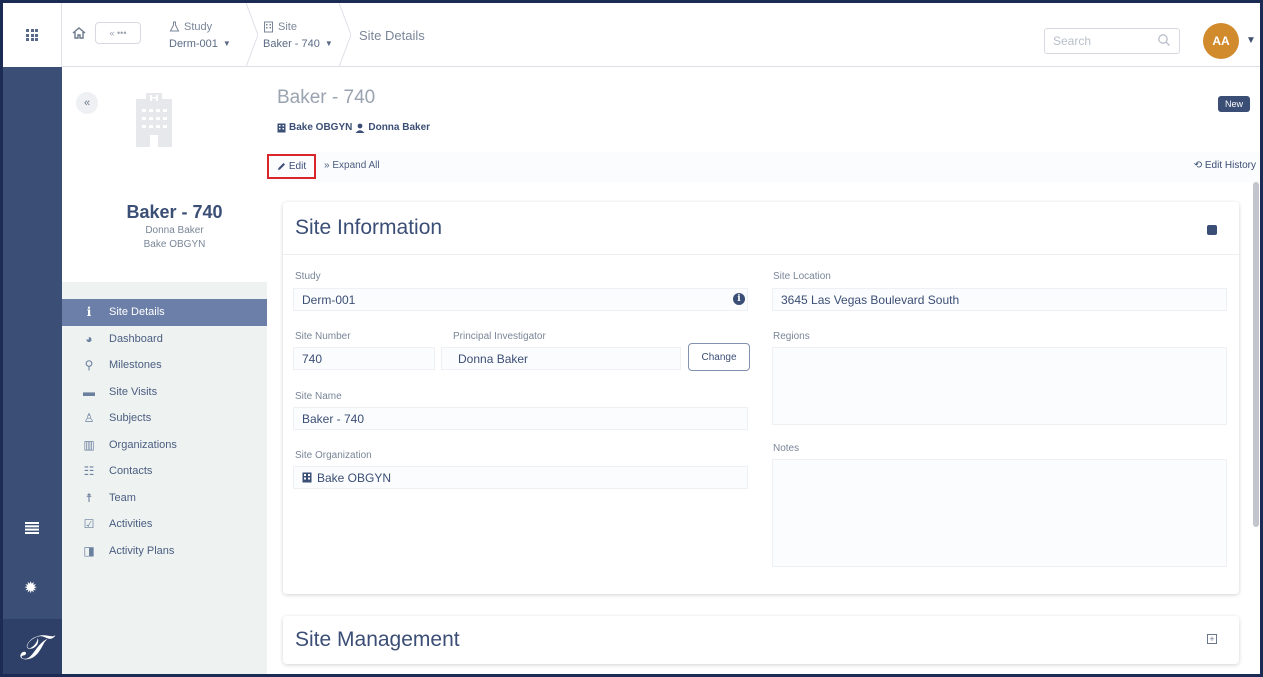 The width and height of the screenshot is (1263, 677). What do you see at coordinates (142, 550) in the screenshot?
I see `nav-item-label: Activity Plans` at bounding box center [142, 550].